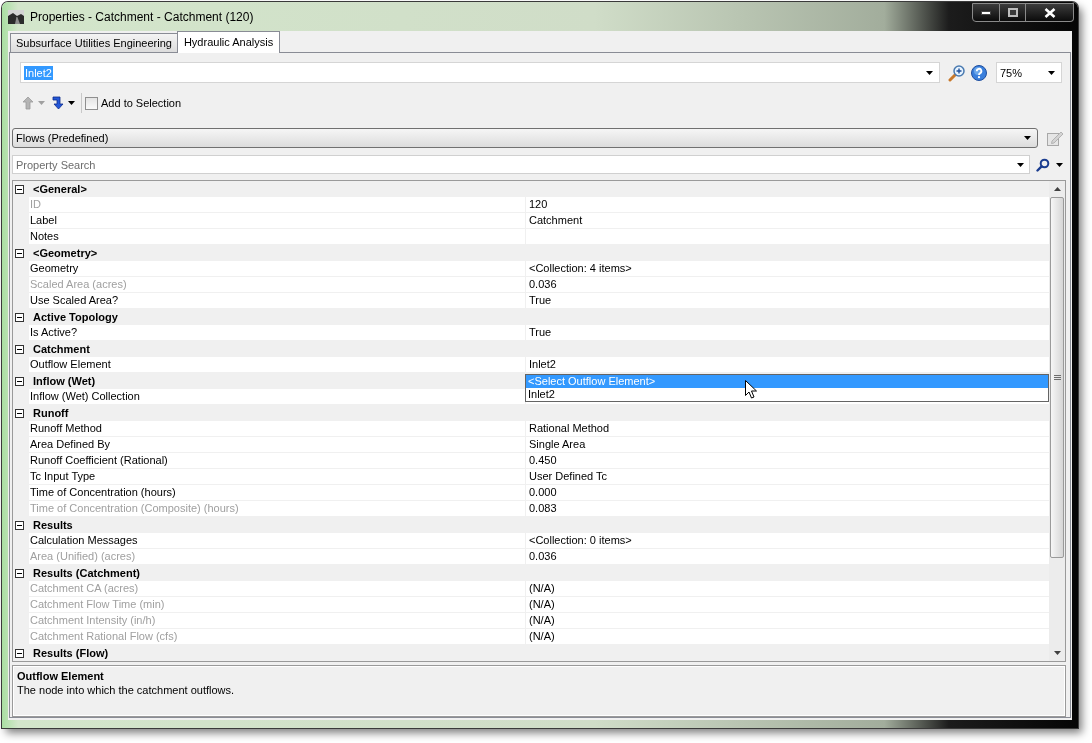 The image size is (1092, 743). I want to click on grip-icon, so click(1057, 377).